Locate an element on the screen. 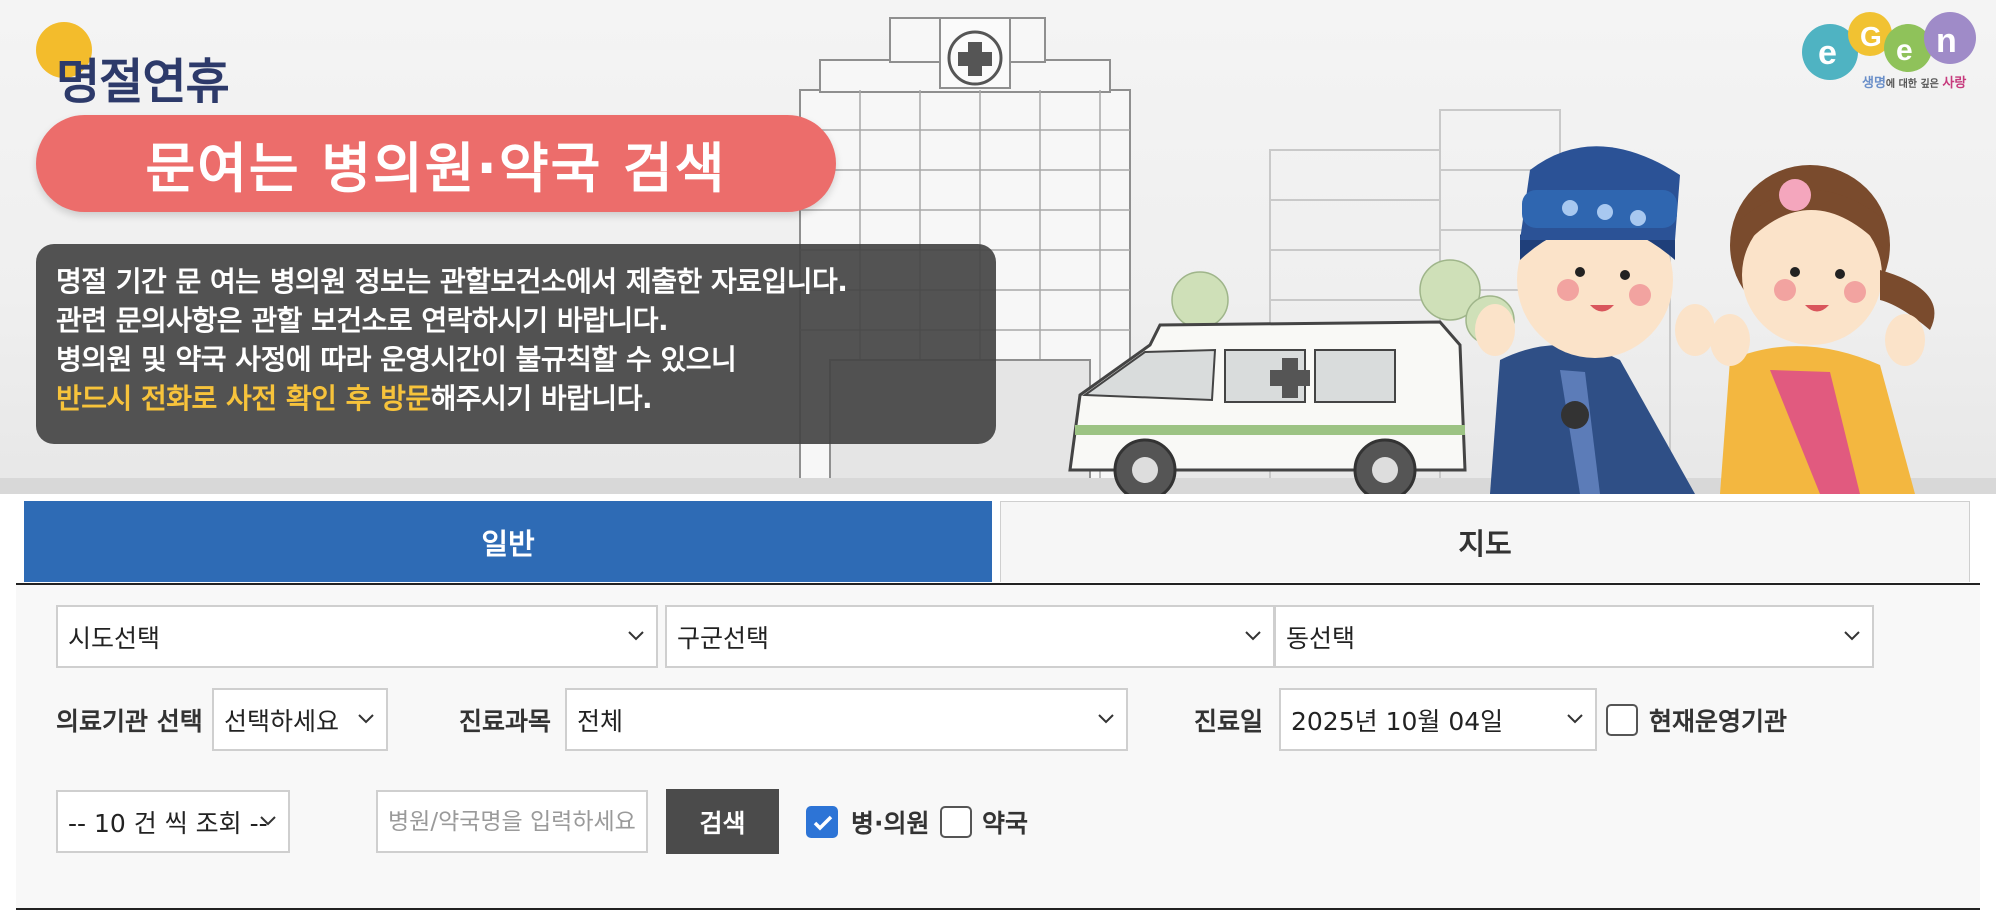 Image resolution: width=1996 pixels, height=924 pixels. page-title: 문여는 병의원·약국 검색 is located at coordinates (436, 168).